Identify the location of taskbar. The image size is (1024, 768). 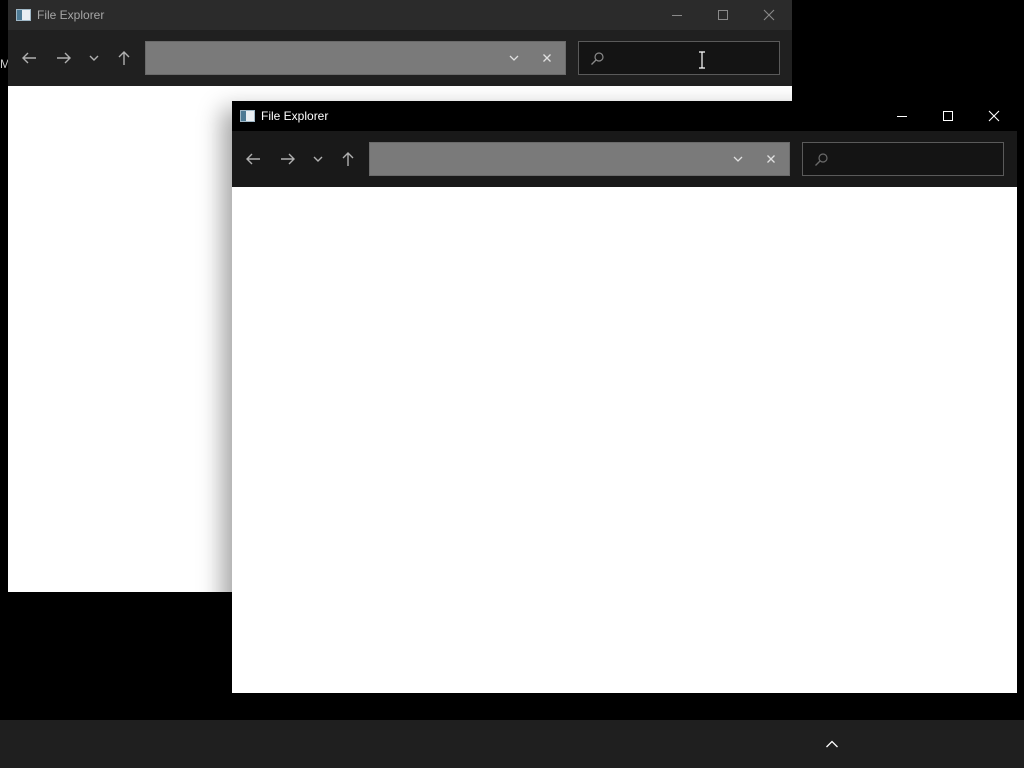
(512, 744).